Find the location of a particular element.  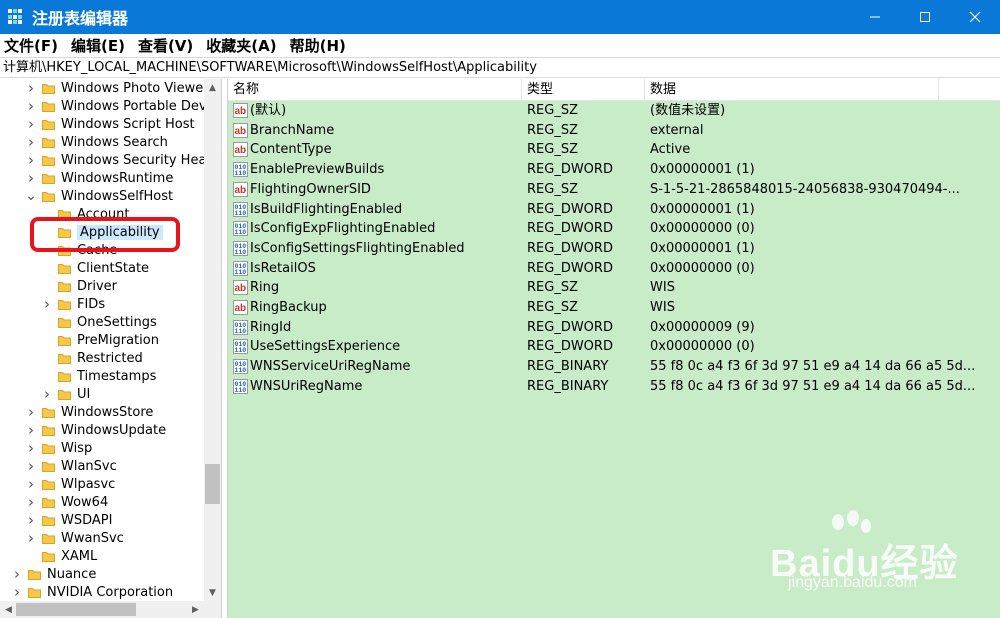

value-row: 010 110 IsRetailOS REG_DWORD 0x00000000 (0) is located at coordinates (614, 269).